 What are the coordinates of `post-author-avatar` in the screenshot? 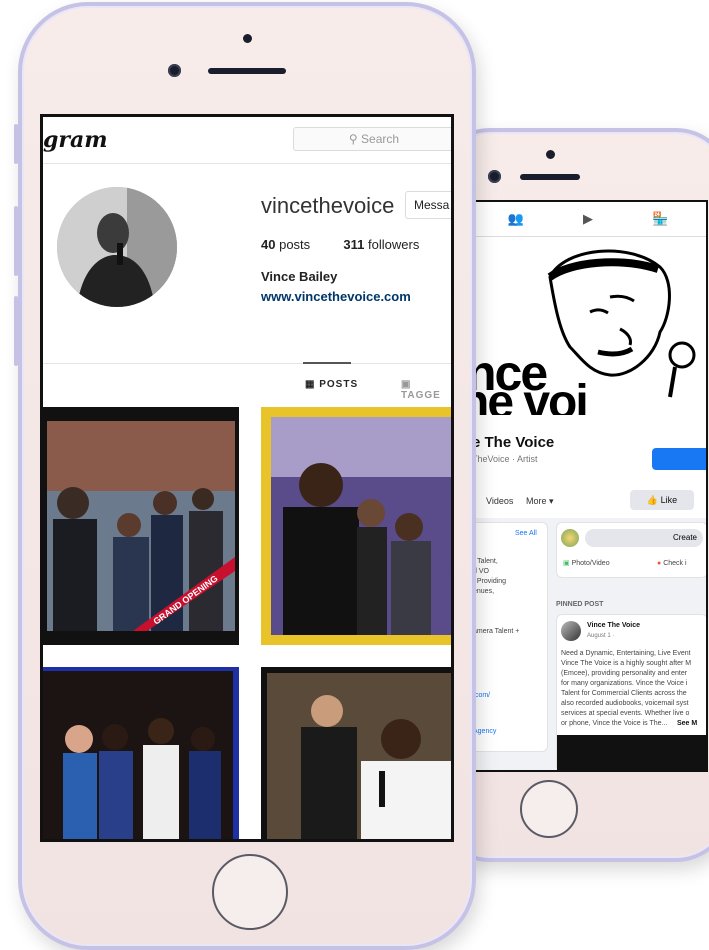 It's located at (571, 631).